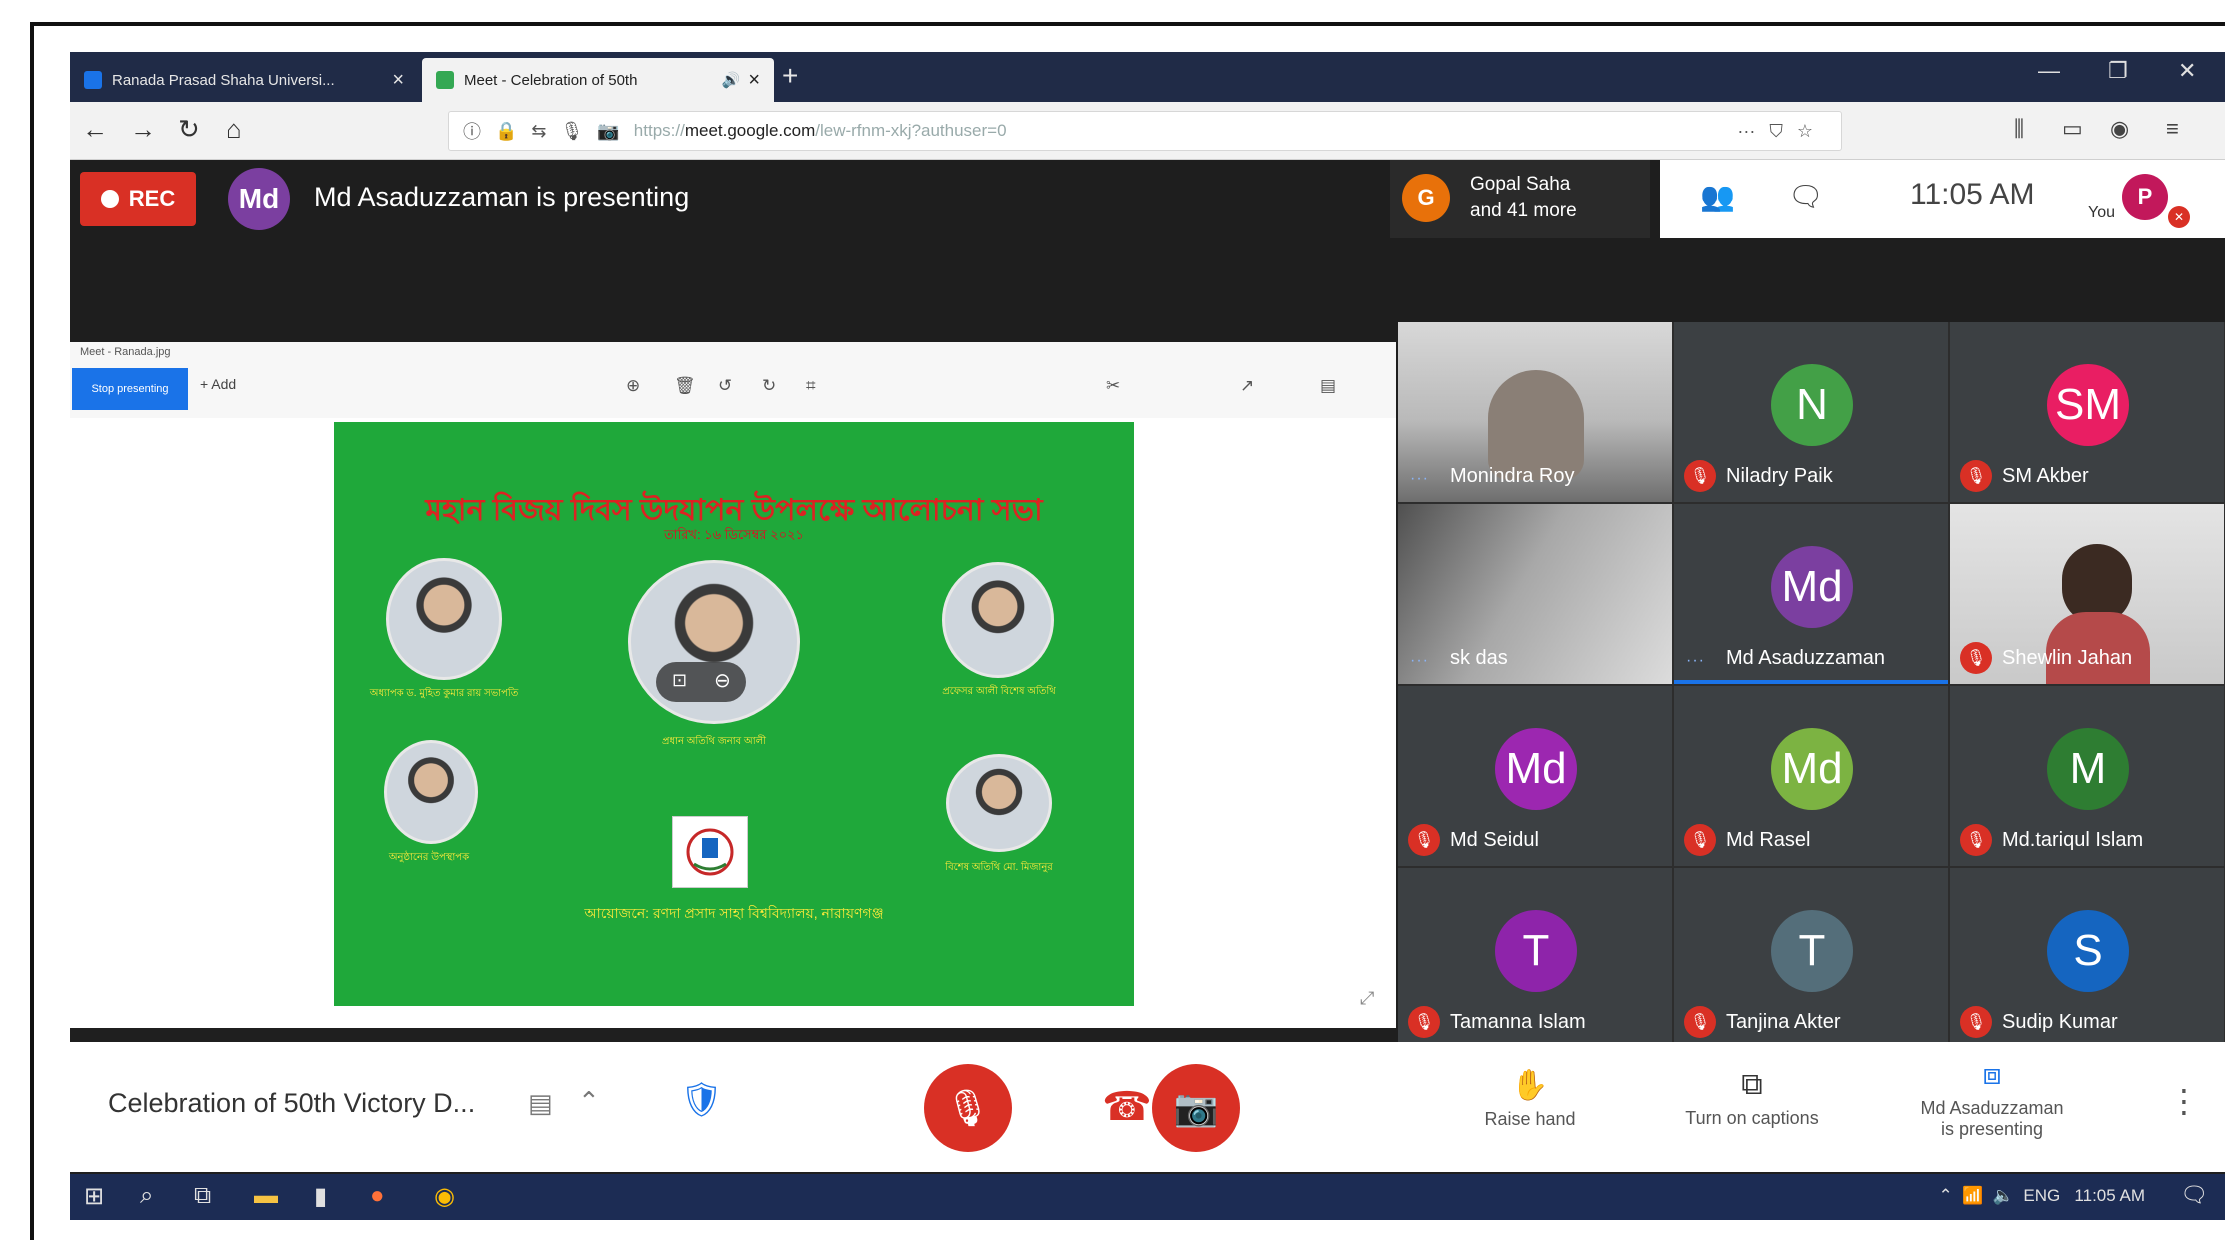 The image size is (2225, 1240). What do you see at coordinates (701, 1100) in the screenshot?
I see `shield-icon: 🛡` at bounding box center [701, 1100].